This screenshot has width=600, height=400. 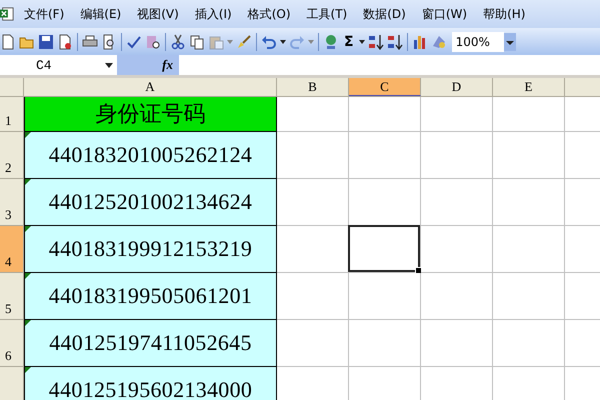 I want to click on column-header: C, so click(x=385, y=87).